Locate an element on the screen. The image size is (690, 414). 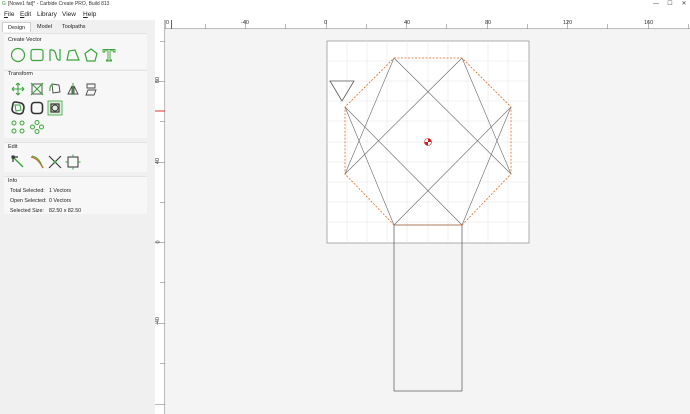
tall-rectangle is located at coordinates (428, 308).